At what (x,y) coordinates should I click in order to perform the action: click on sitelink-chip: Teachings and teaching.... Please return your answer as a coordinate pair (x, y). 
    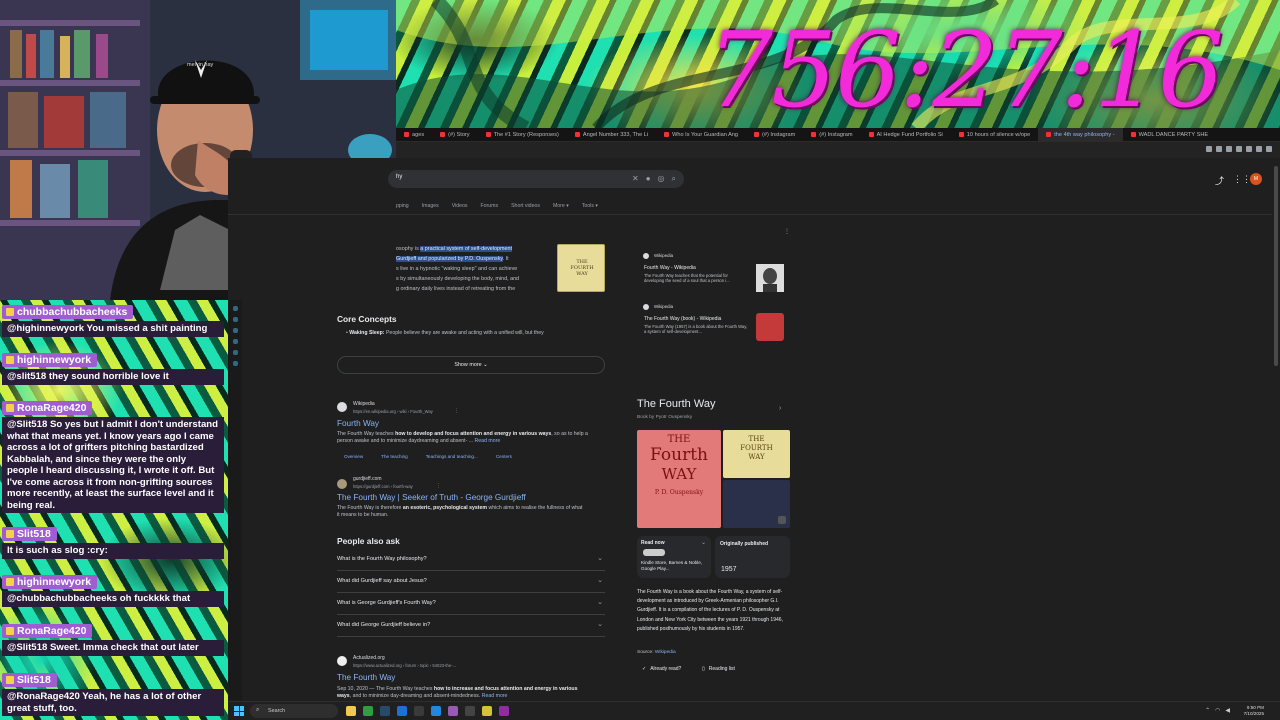
    Looking at the image, I should click on (452, 456).